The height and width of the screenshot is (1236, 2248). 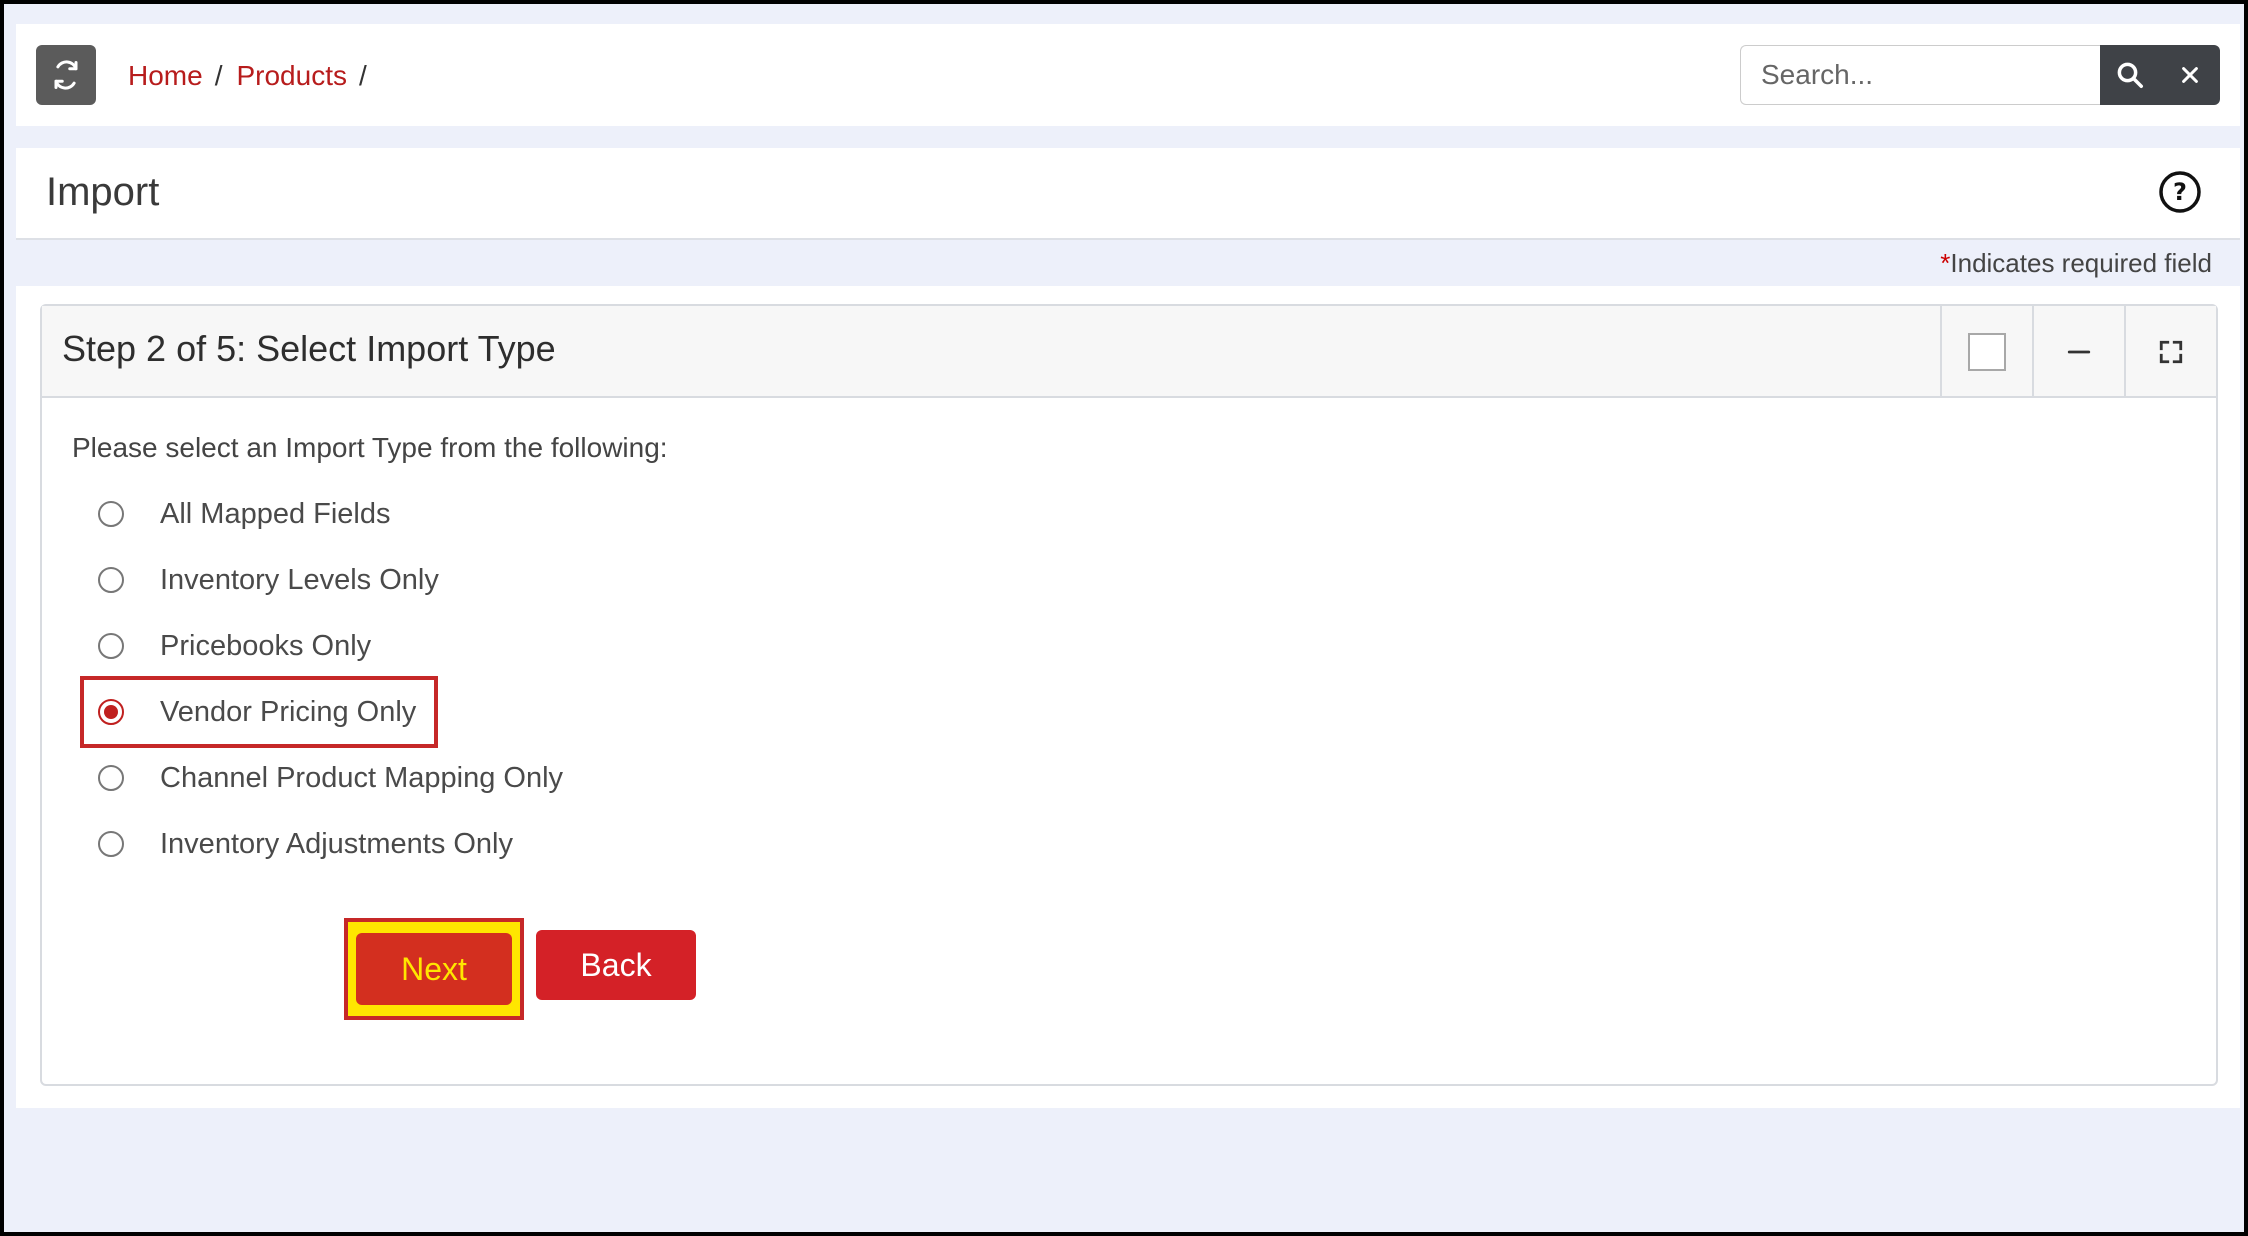 I want to click on help-circle-icon: ?, so click(x=2180, y=192).